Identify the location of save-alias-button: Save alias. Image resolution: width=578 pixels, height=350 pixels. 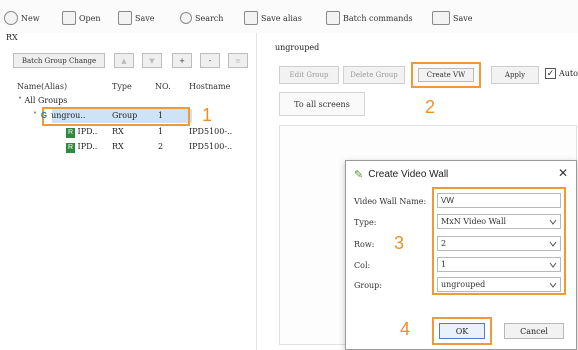
(273, 18).